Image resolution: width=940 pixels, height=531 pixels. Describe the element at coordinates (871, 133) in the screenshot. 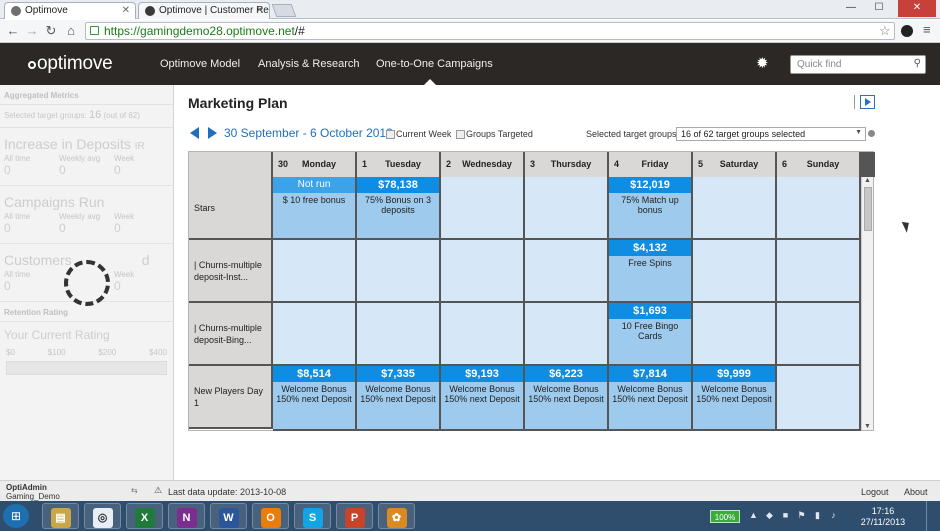

I see `info-icon` at that location.